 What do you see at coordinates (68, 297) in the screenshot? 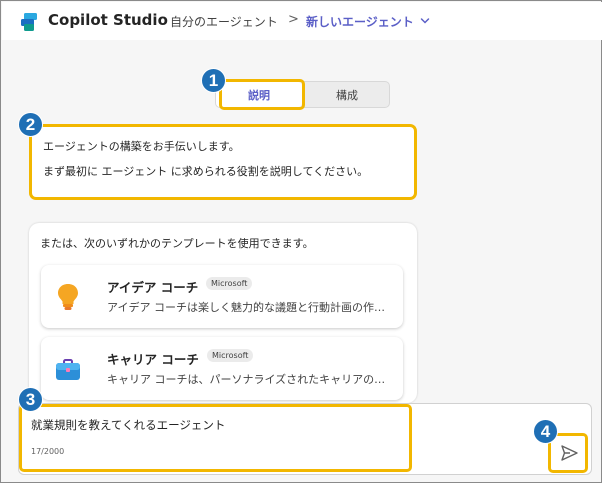
I see `lightbulb-icon` at bounding box center [68, 297].